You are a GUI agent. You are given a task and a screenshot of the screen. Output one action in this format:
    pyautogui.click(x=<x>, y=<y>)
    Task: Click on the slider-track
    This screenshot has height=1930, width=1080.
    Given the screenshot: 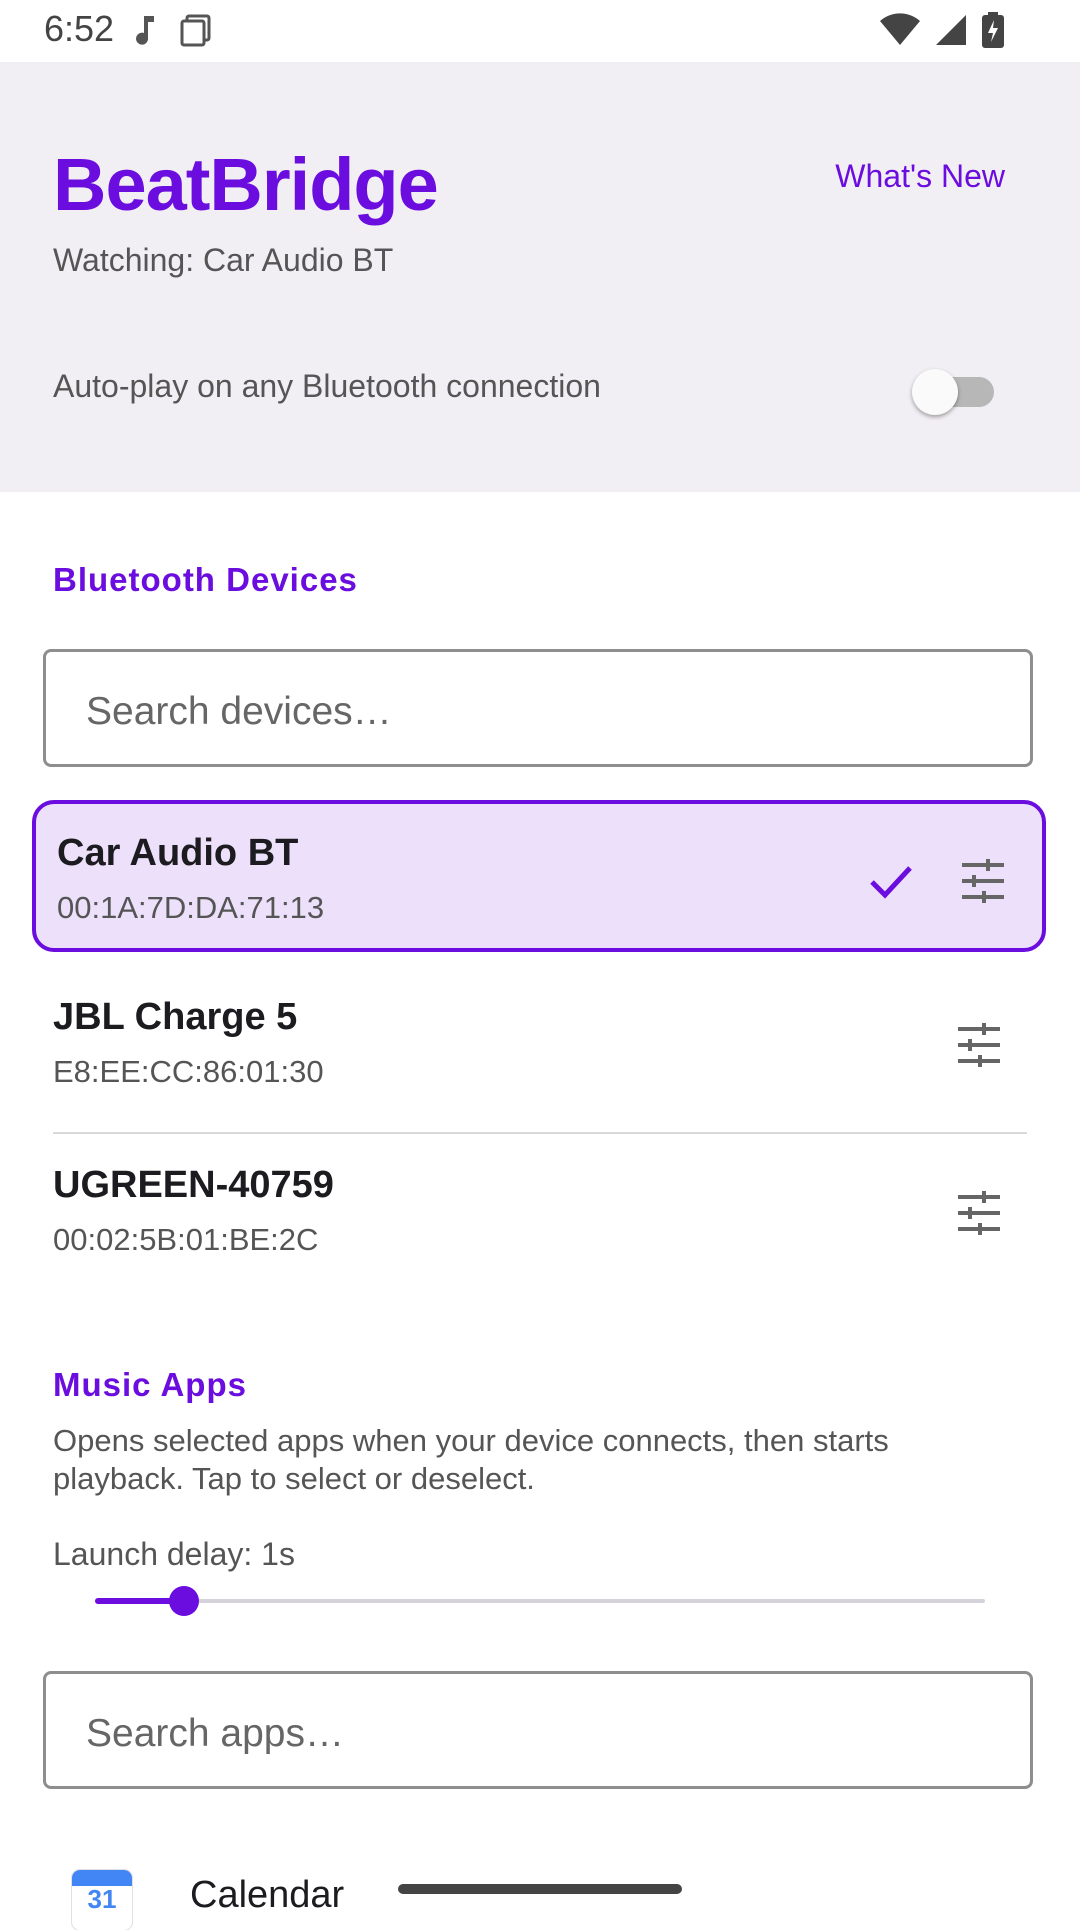 What is the action you would take?
    pyautogui.click(x=540, y=1601)
    